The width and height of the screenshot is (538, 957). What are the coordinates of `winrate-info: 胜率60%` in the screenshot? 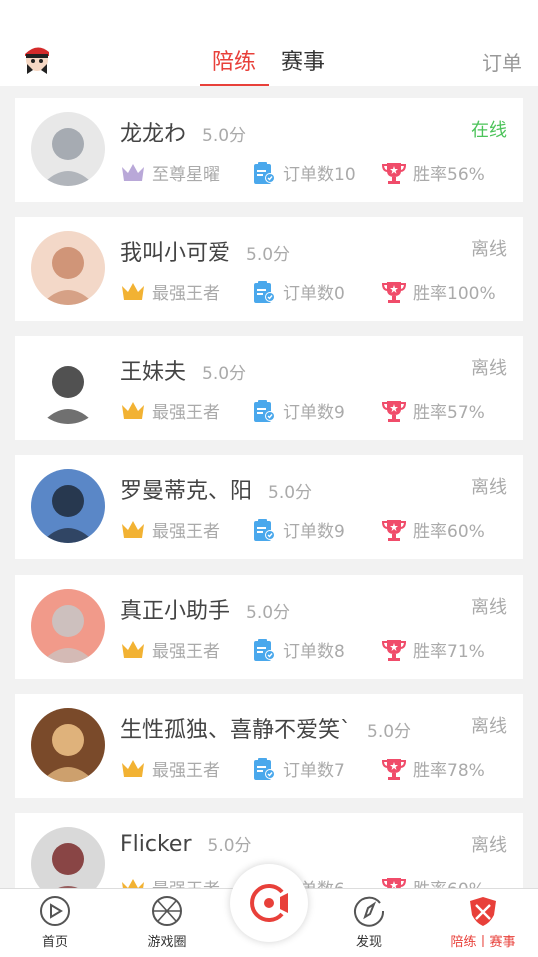 It's located at (433, 529).